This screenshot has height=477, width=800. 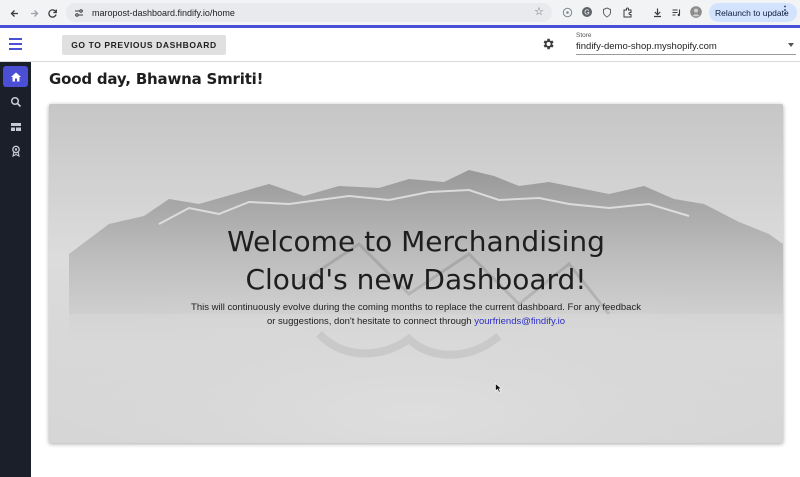 I want to click on gear-icon, so click(x=548, y=44).